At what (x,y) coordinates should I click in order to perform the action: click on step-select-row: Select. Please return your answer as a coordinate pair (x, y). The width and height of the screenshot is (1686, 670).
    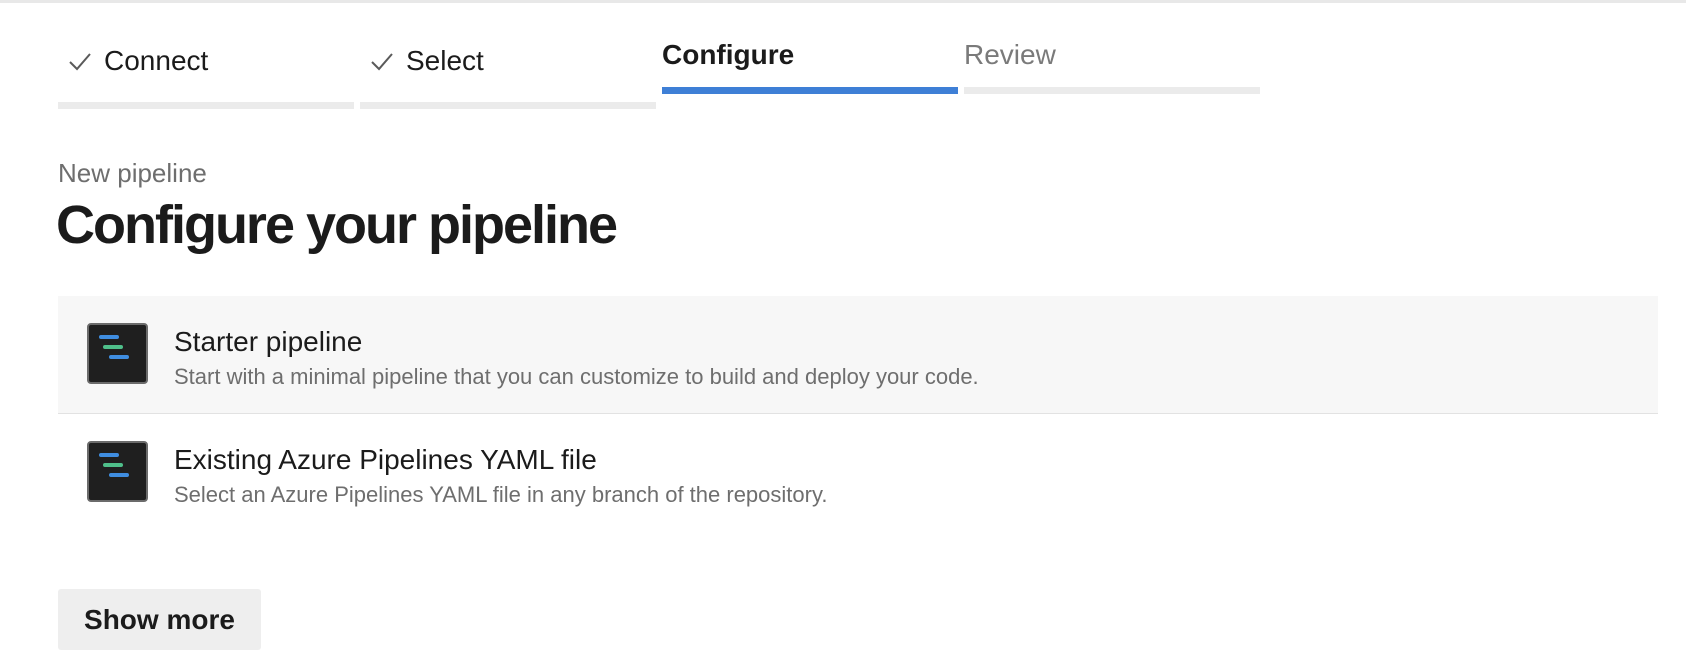
    Looking at the image, I should click on (422, 61).